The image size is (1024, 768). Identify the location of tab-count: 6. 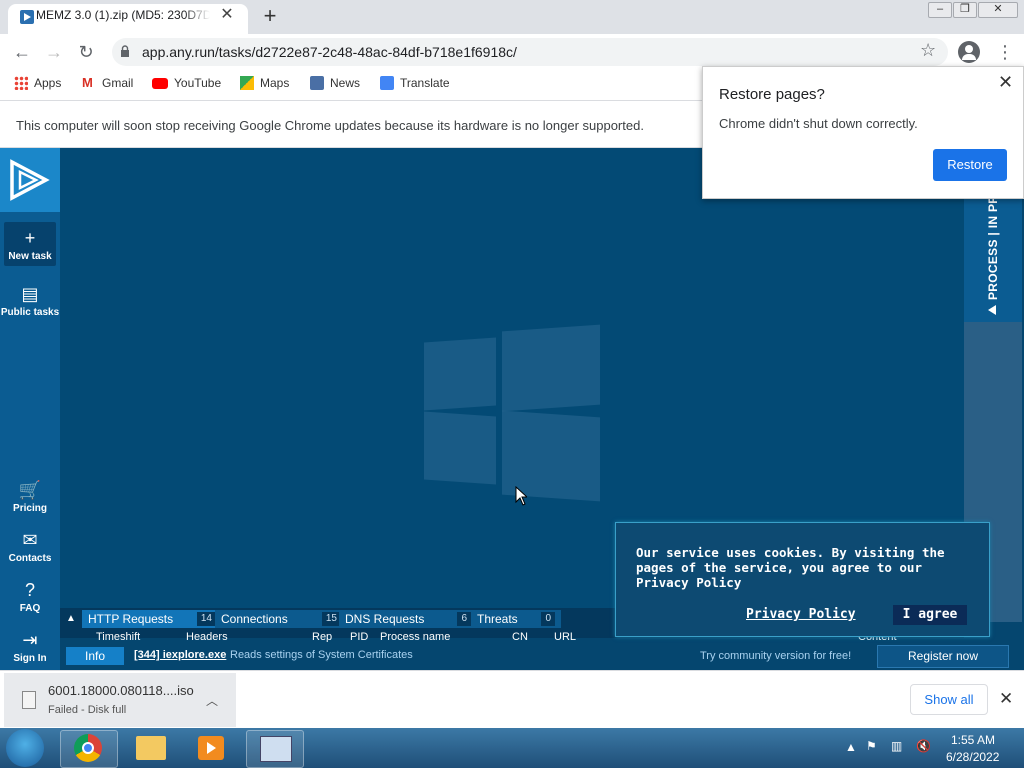
(464, 619).